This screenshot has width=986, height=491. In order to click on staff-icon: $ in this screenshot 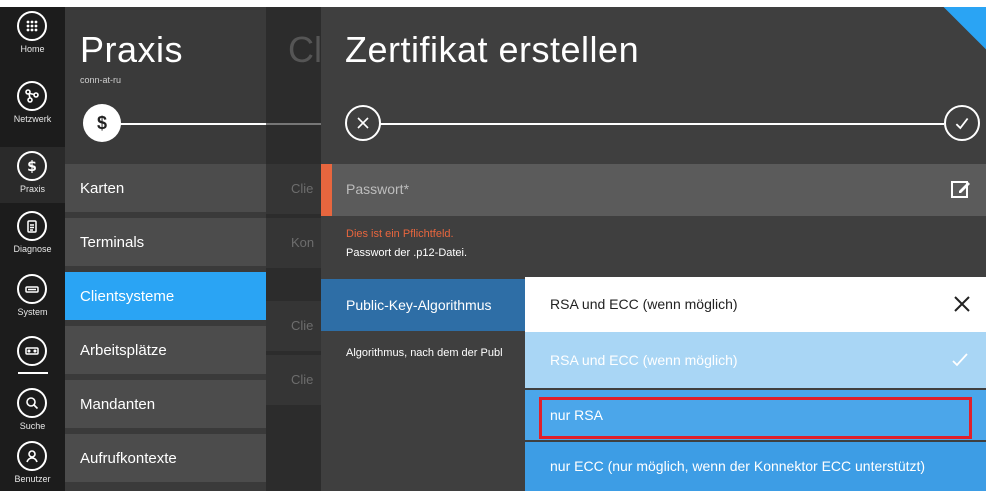, I will do `click(32, 166)`.